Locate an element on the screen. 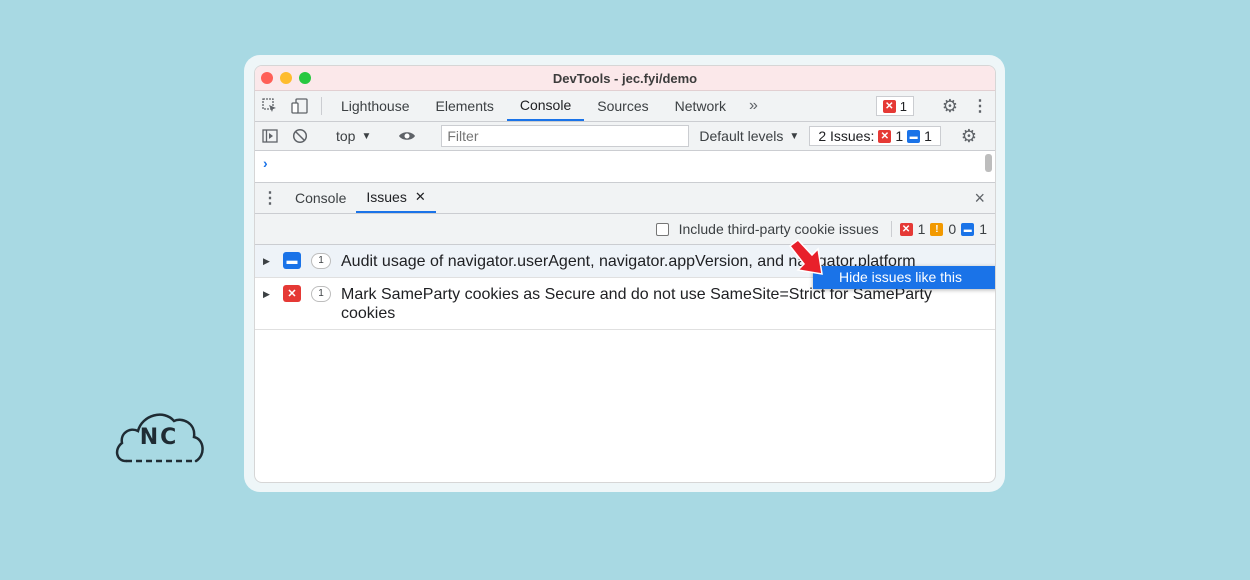 The width and height of the screenshot is (1250, 580). issues-info-count: 1 is located at coordinates (928, 136).